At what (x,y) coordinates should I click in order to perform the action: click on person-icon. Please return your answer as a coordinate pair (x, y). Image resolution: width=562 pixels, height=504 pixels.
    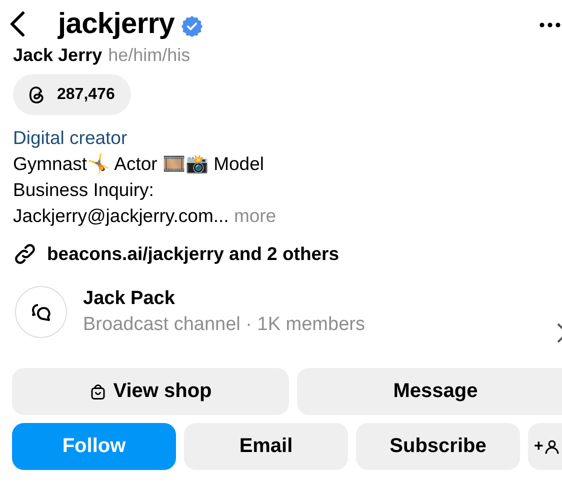
    Looking at the image, I should click on (552, 447).